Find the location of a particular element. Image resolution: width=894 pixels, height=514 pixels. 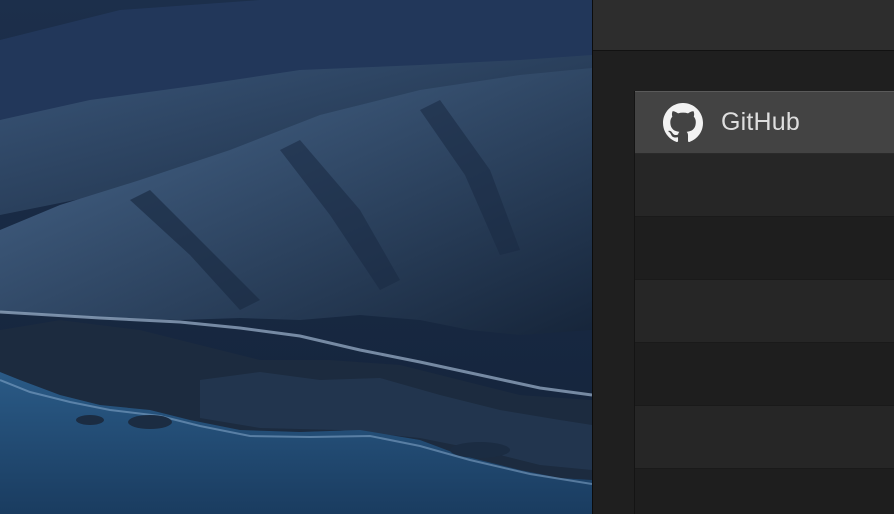

list-item-label: GitHub is located at coordinates (761, 122).